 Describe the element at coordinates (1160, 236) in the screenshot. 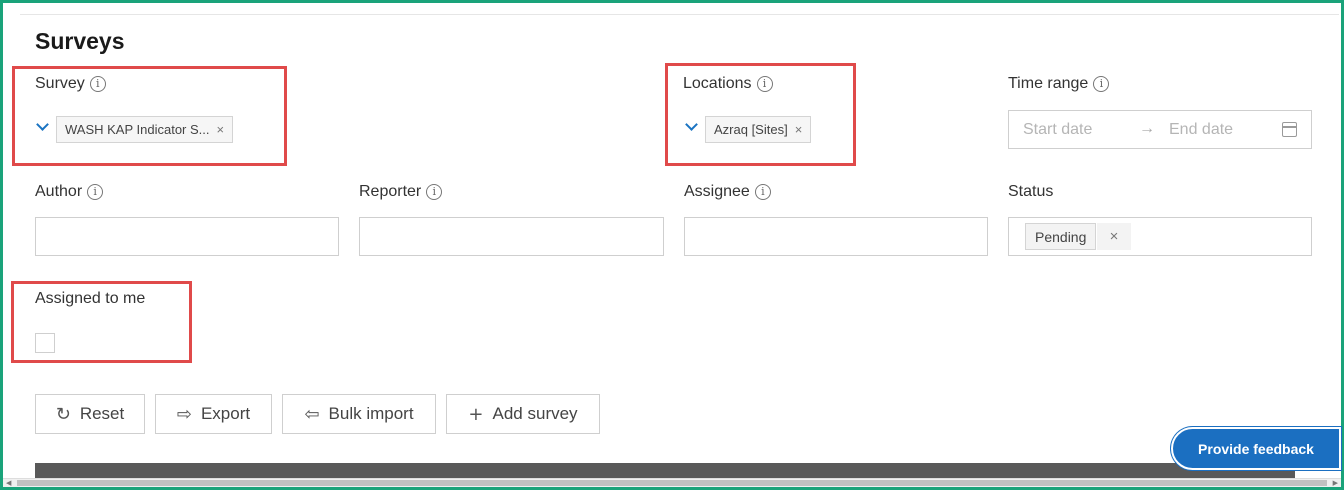

I see `status-select: Pending ×` at that location.